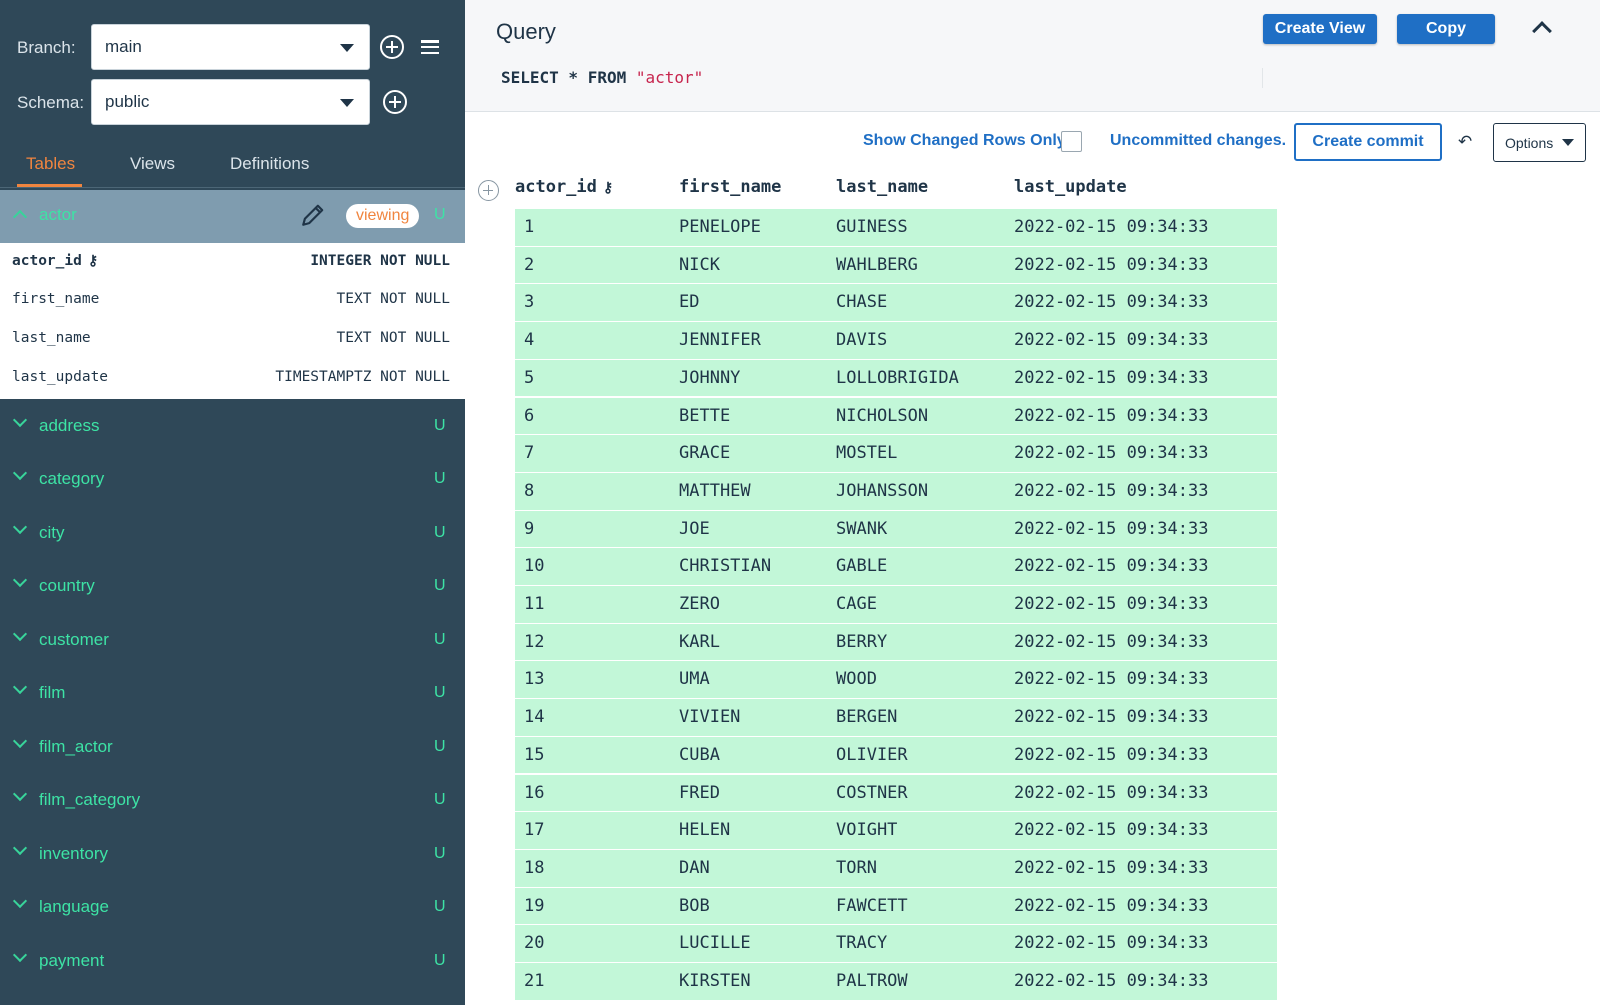  Describe the element at coordinates (1198, 141) in the screenshot. I see `uncommitted-changes-link: Uncommitted changes.` at that location.